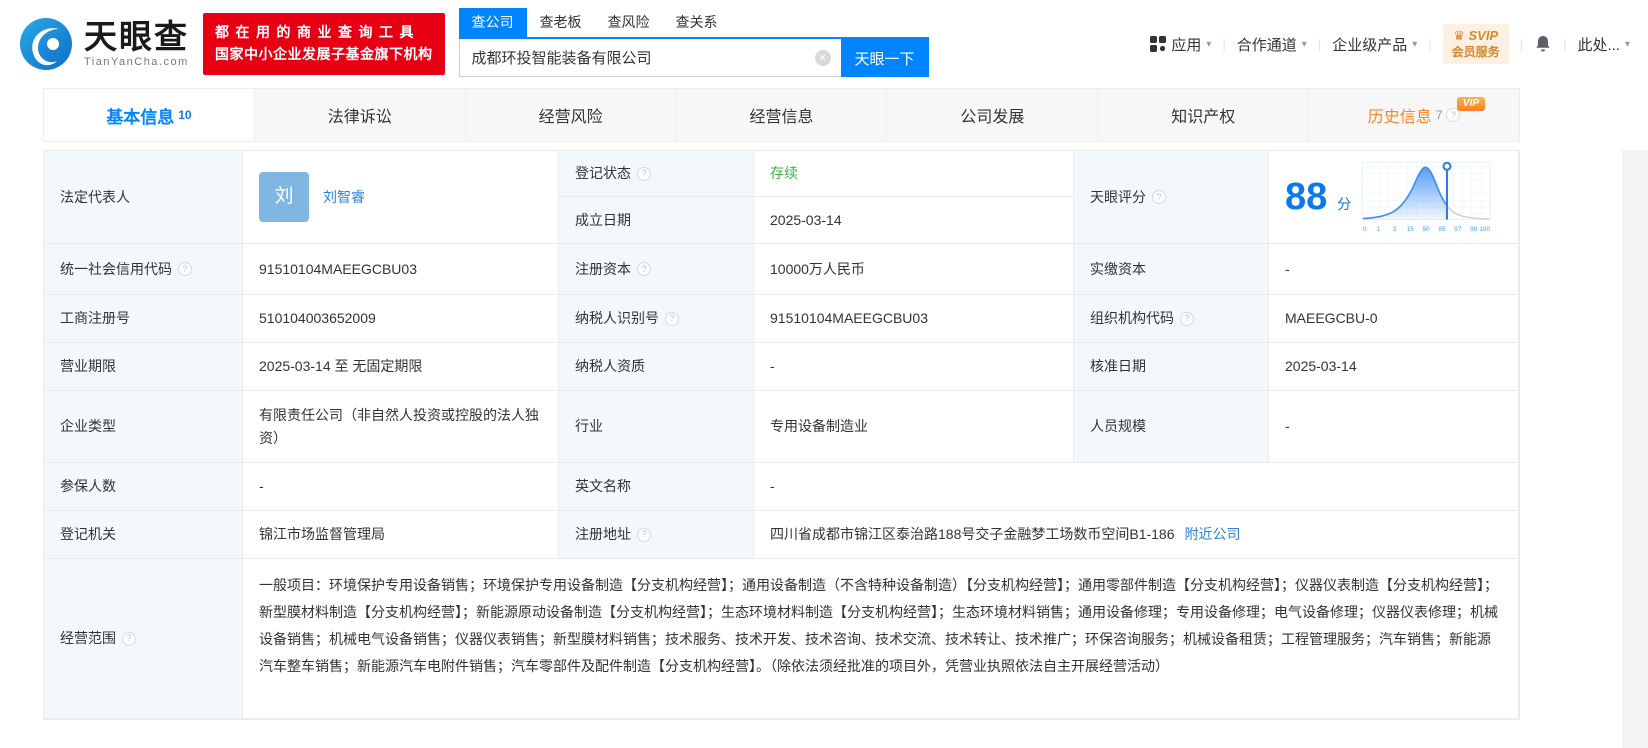 The width and height of the screenshot is (1648, 748). I want to click on field-credit-code-value: 91510104MAEEGCBU03, so click(401, 269).